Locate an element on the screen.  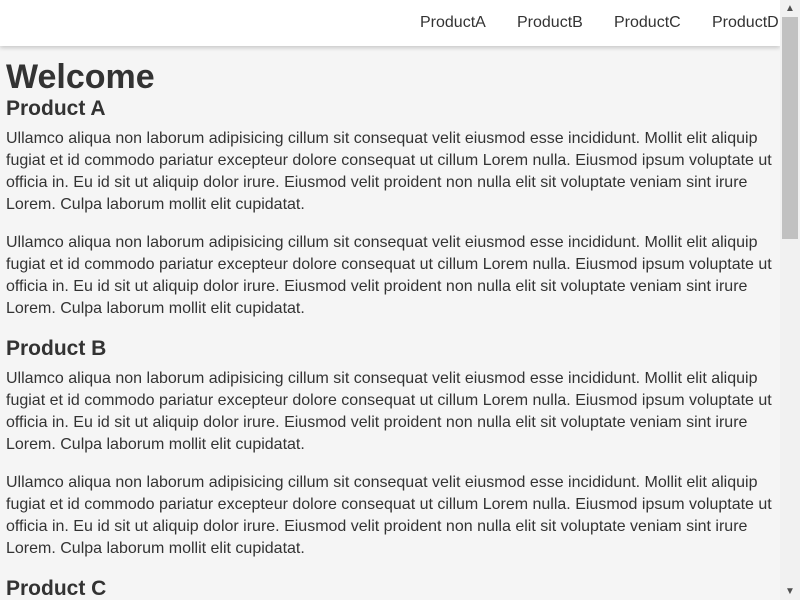
nav-link-product-a: ProductA is located at coordinates (453, 23).